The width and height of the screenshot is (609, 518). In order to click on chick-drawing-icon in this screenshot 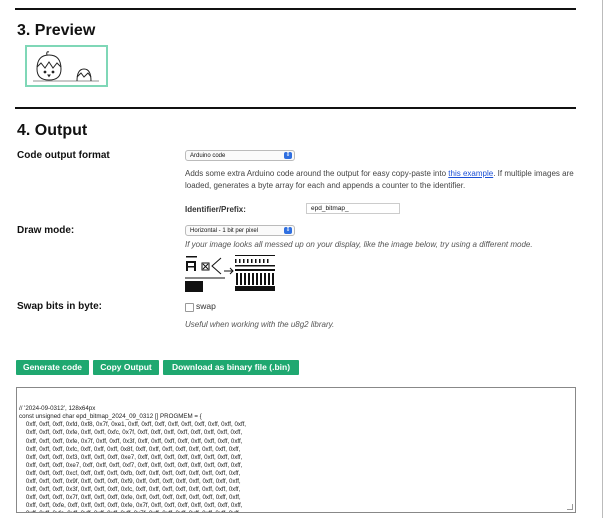, I will do `click(66, 66)`.